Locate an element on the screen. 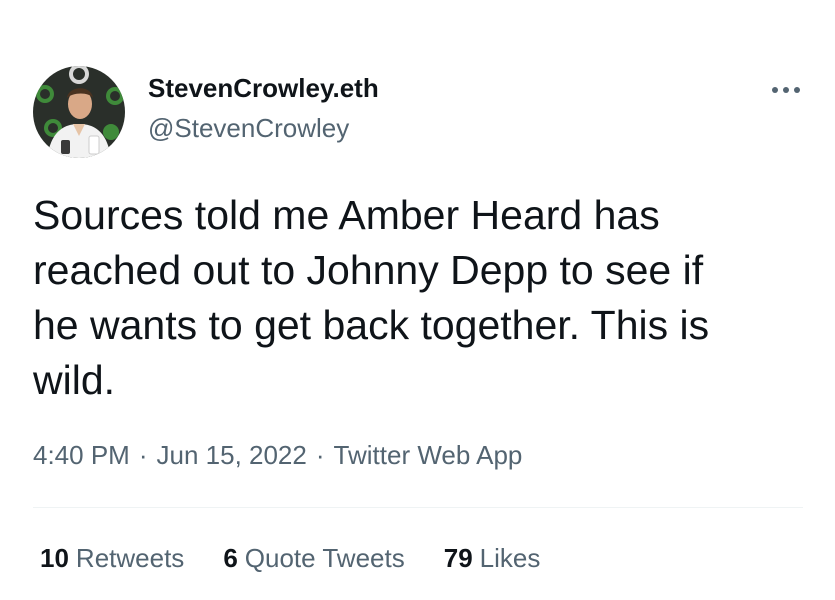  quote-tweets-label: Quote Tweets is located at coordinates (324, 558).